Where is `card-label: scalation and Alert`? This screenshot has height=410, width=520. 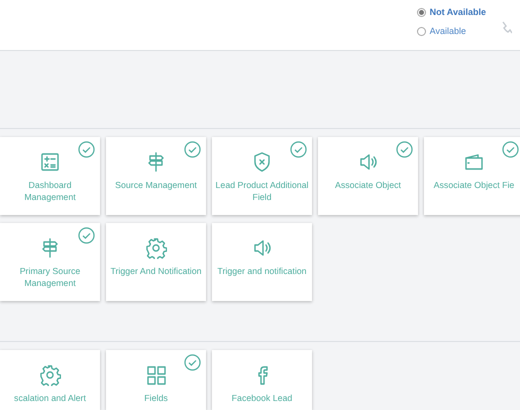 card-label: scalation and Alert is located at coordinates (50, 398).